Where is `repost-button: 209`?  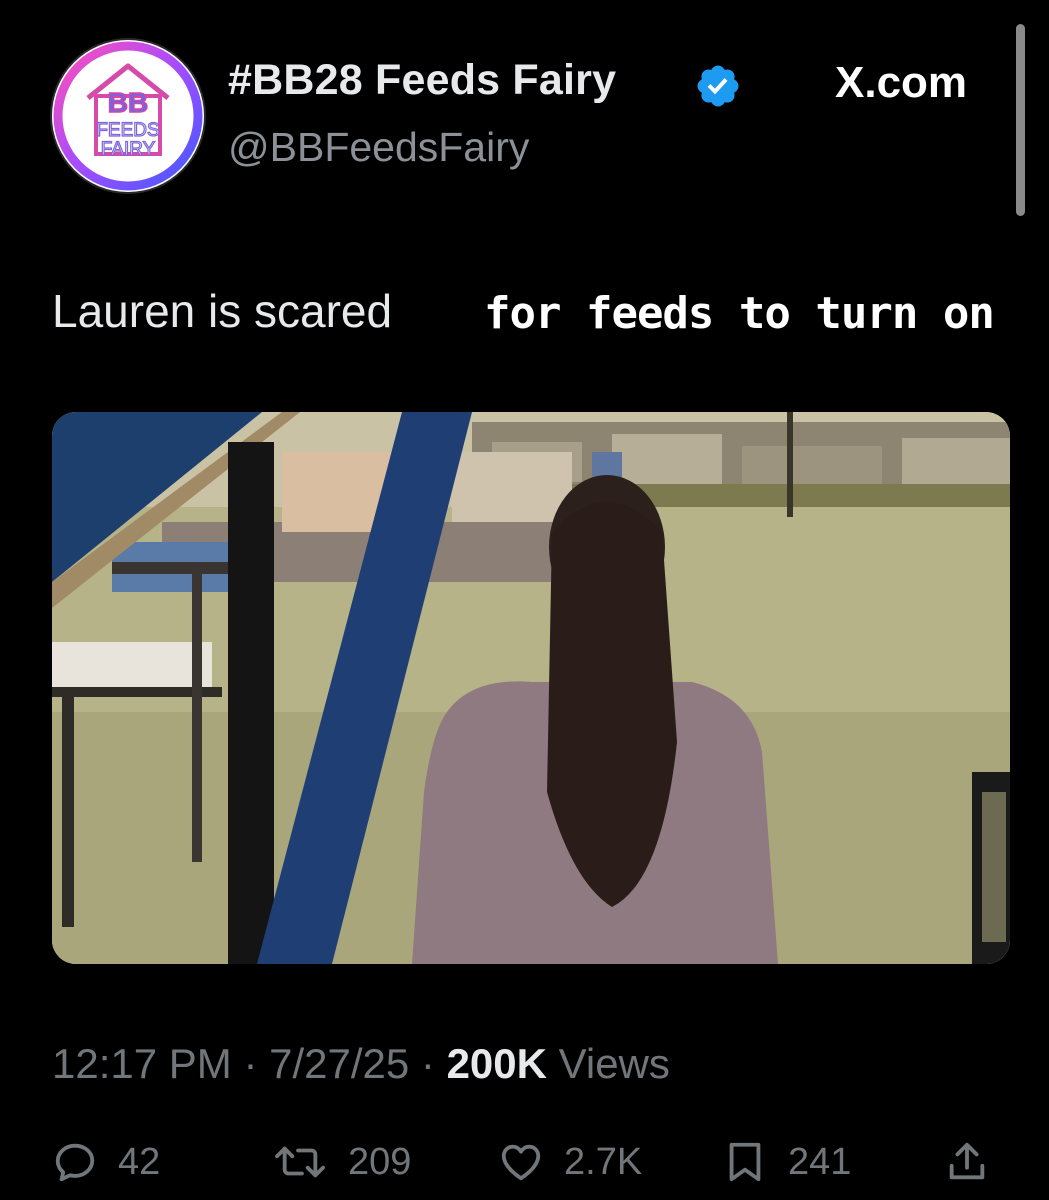 repost-button: 209 is located at coordinates (341, 1162).